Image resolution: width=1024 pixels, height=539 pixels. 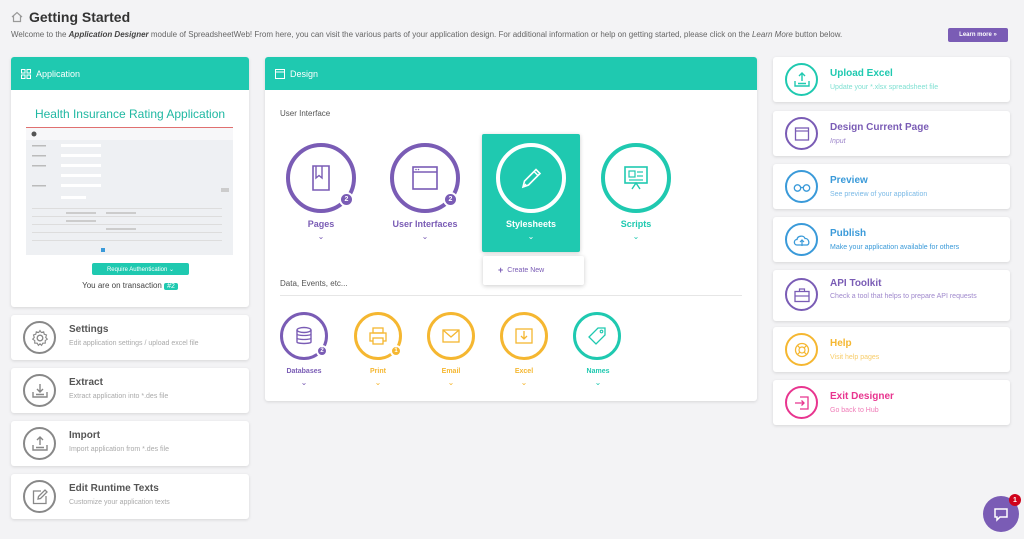 What do you see at coordinates (978, 35) in the screenshot?
I see `learn-more-button: Learn more »` at bounding box center [978, 35].